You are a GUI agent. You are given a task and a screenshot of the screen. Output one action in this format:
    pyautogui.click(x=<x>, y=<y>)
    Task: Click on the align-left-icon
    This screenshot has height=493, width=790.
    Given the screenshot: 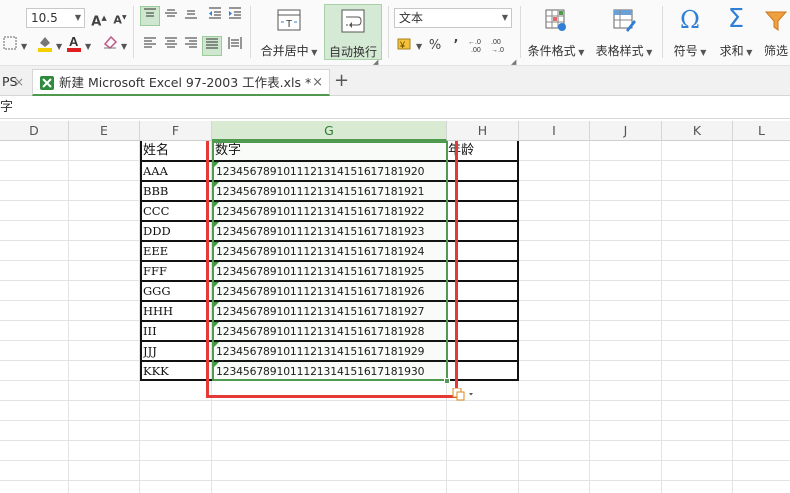 What is the action you would take?
    pyautogui.click(x=150, y=46)
    